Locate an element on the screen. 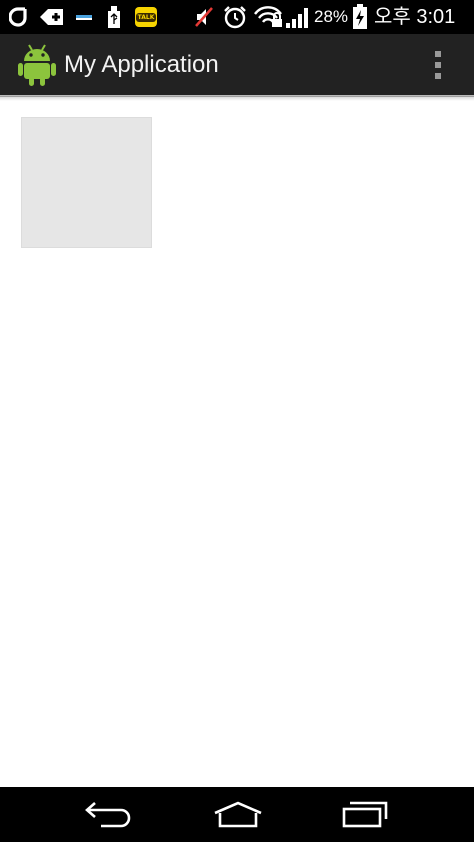 The height and width of the screenshot is (842, 474). android-icon is located at coordinates (37, 65).